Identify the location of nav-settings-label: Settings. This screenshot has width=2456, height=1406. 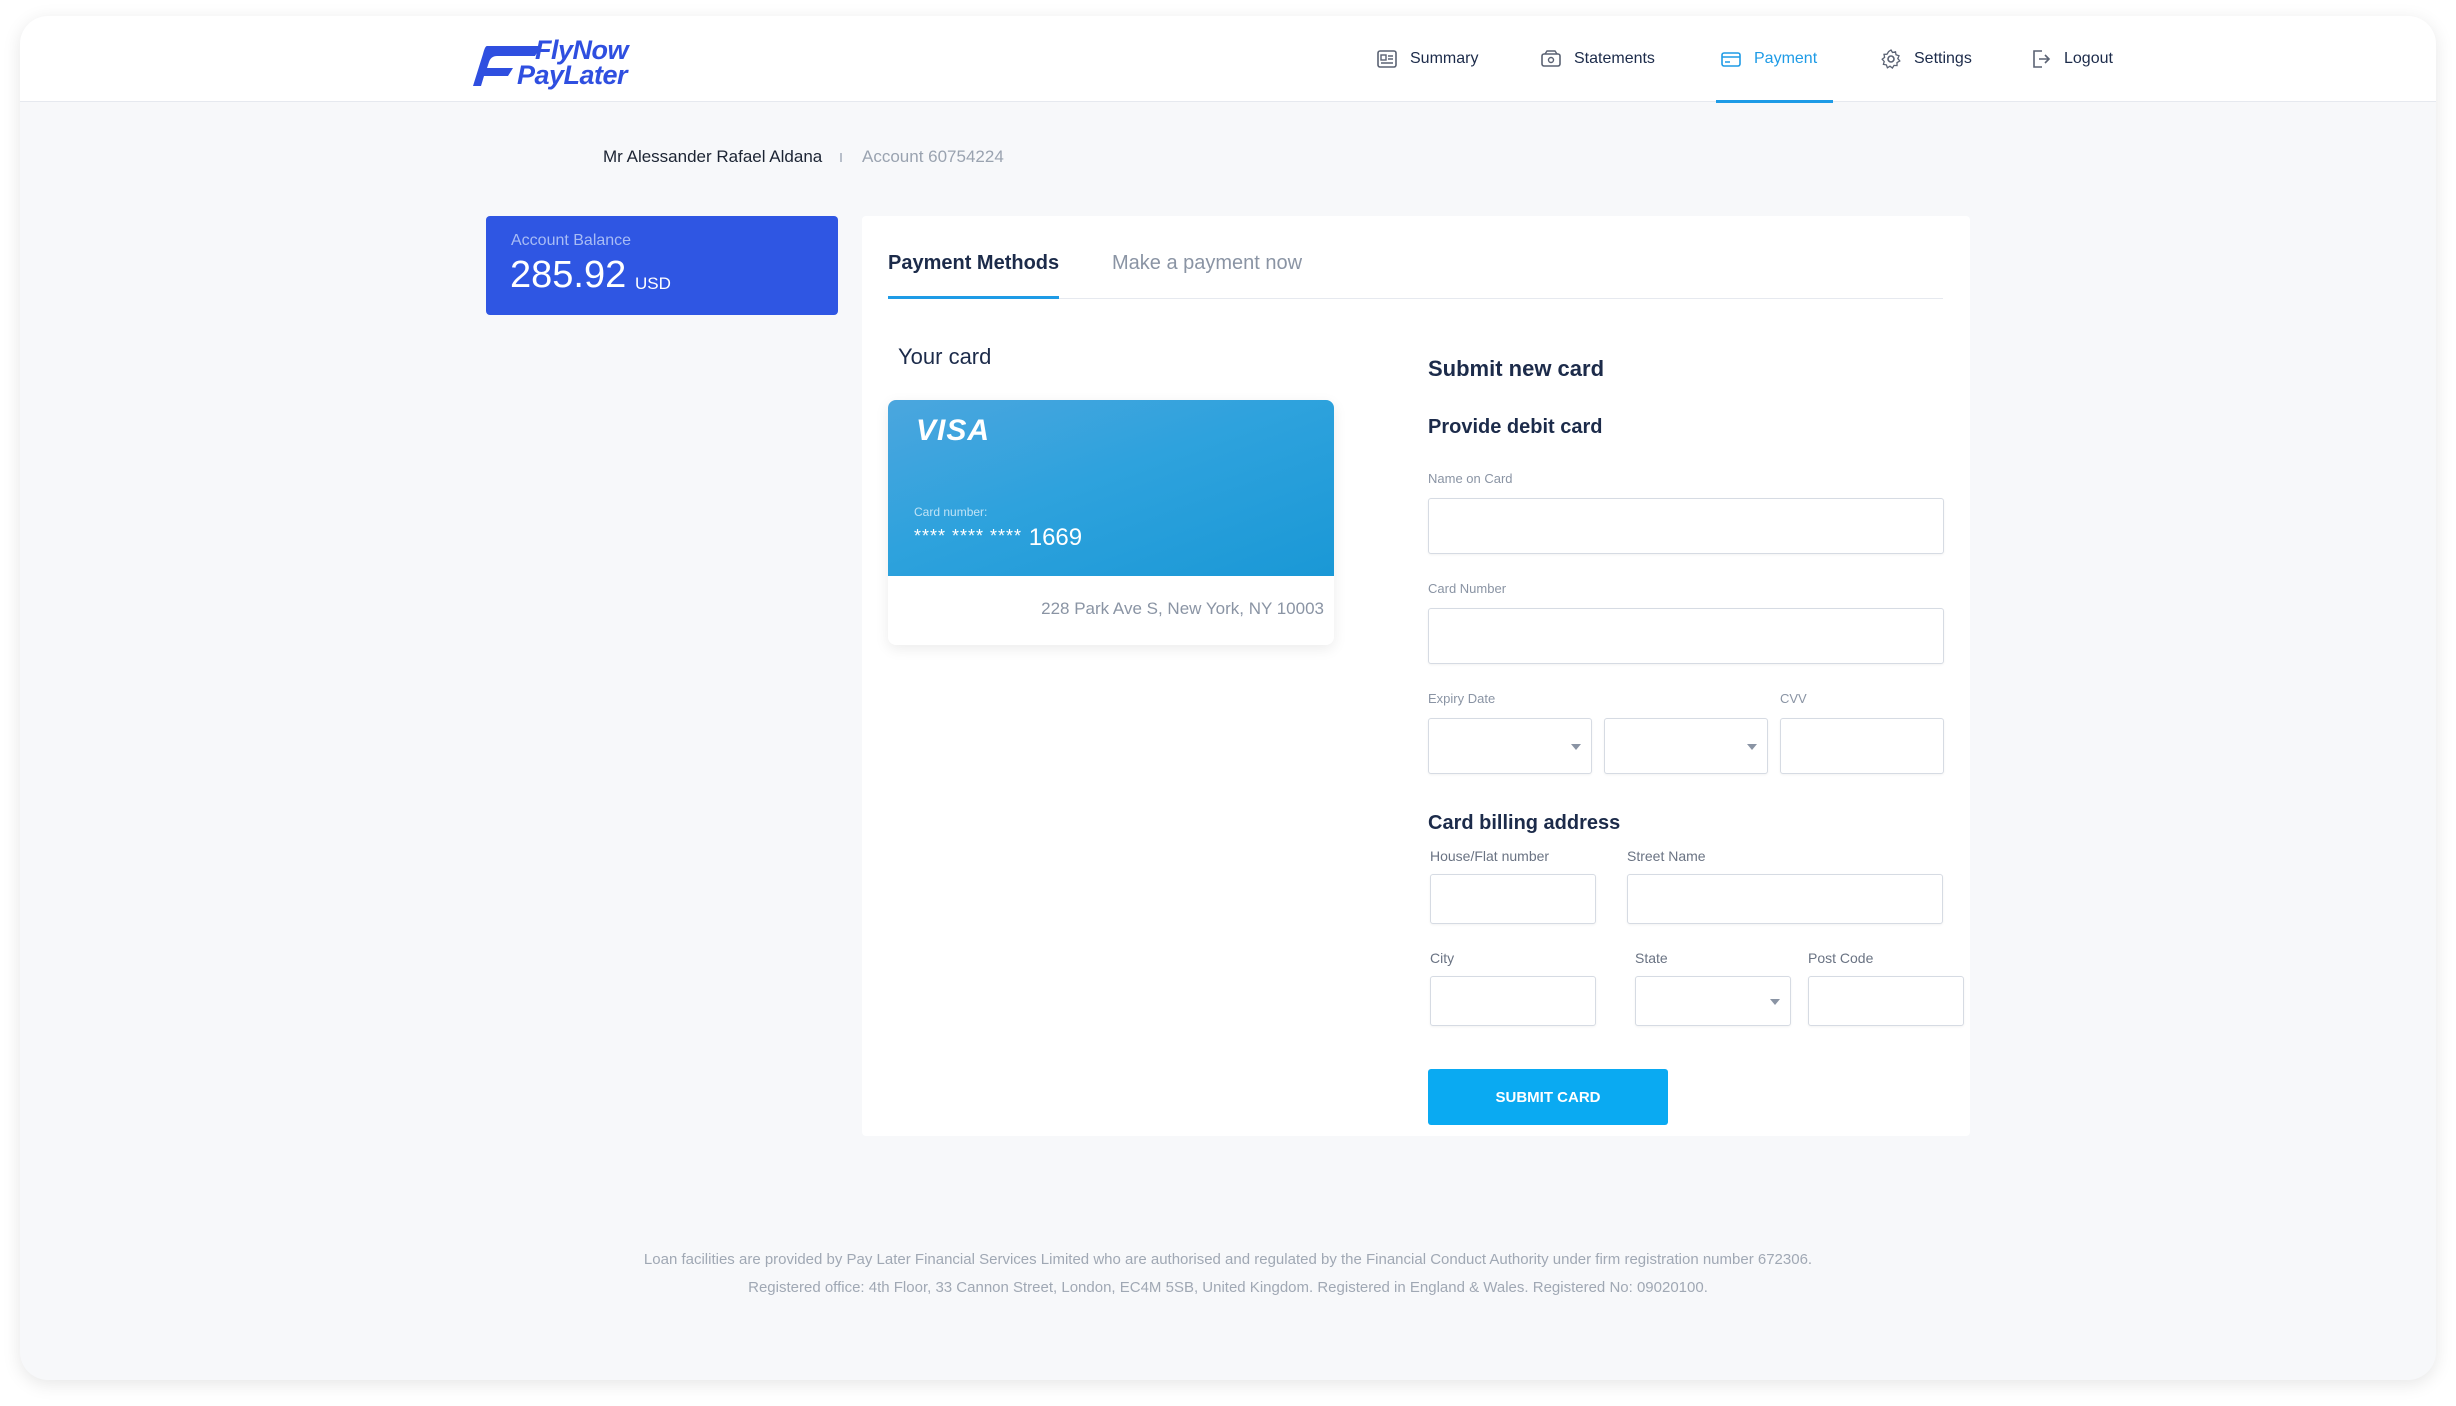
(1943, 58).